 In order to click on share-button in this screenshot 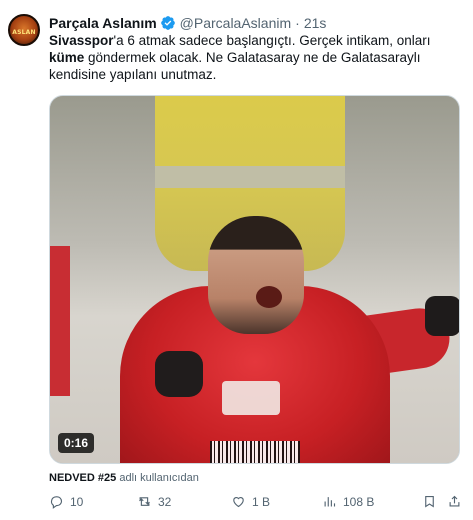, I will do `click(457, 501)`.